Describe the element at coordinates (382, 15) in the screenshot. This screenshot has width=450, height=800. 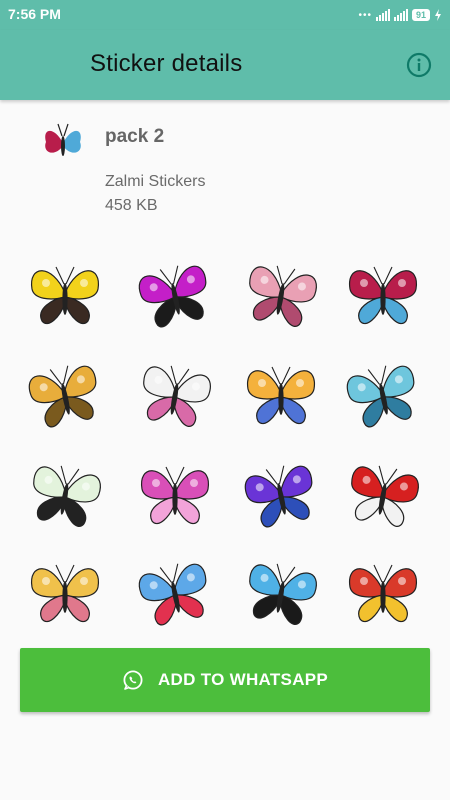
I see `signal-icon` at that location.